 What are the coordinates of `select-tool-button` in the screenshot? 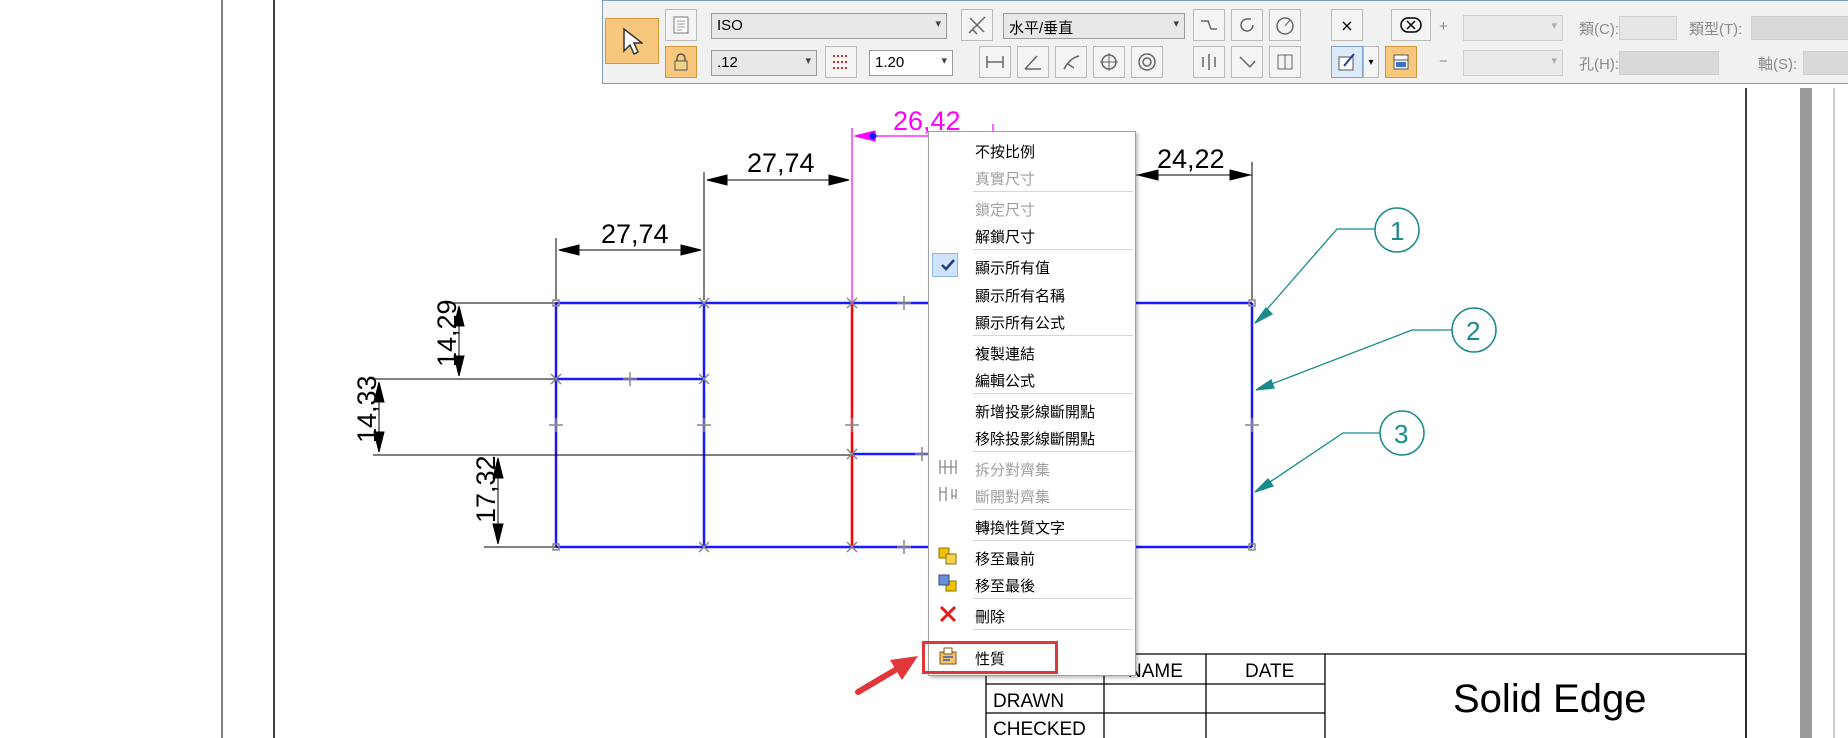 It's located at (632, 41).